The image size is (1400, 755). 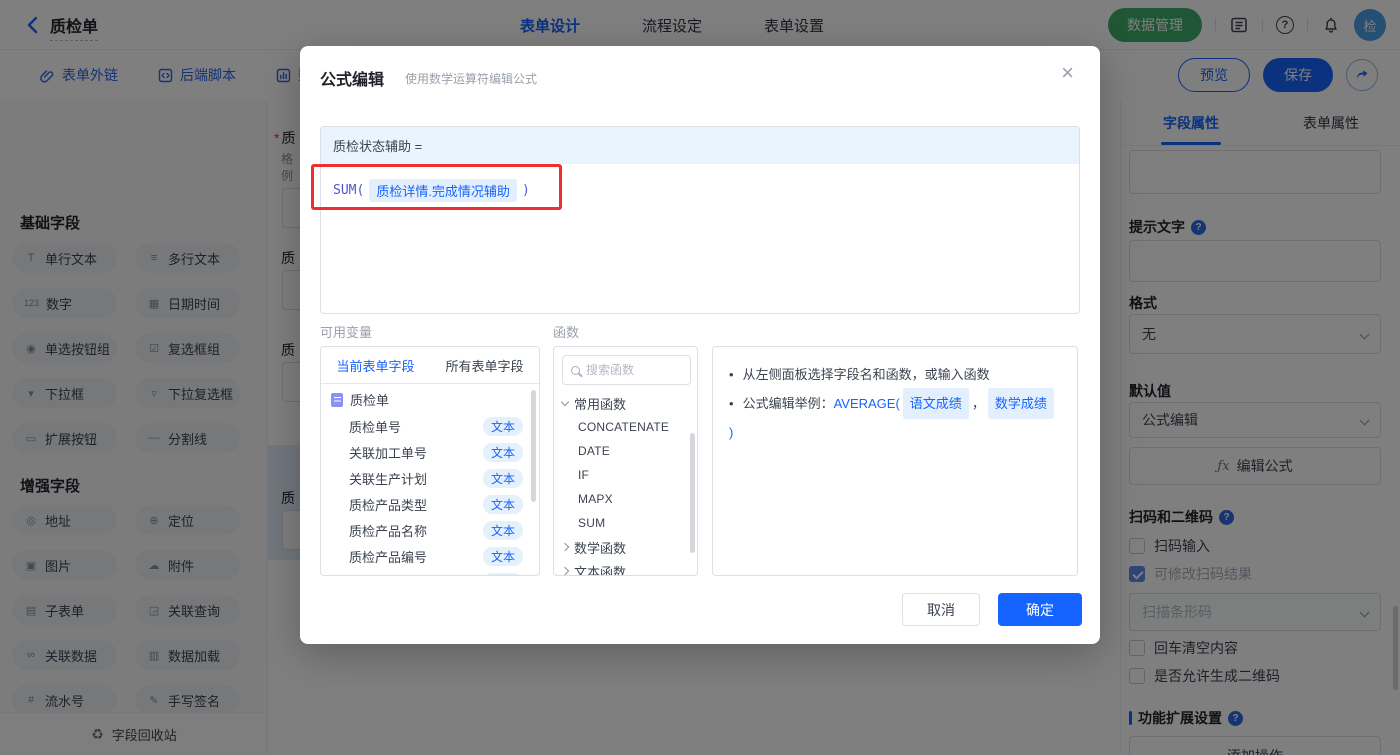 I want to click on variables-tabs: 当前表单字段 所有表单字段, so click(x=430, y=365).